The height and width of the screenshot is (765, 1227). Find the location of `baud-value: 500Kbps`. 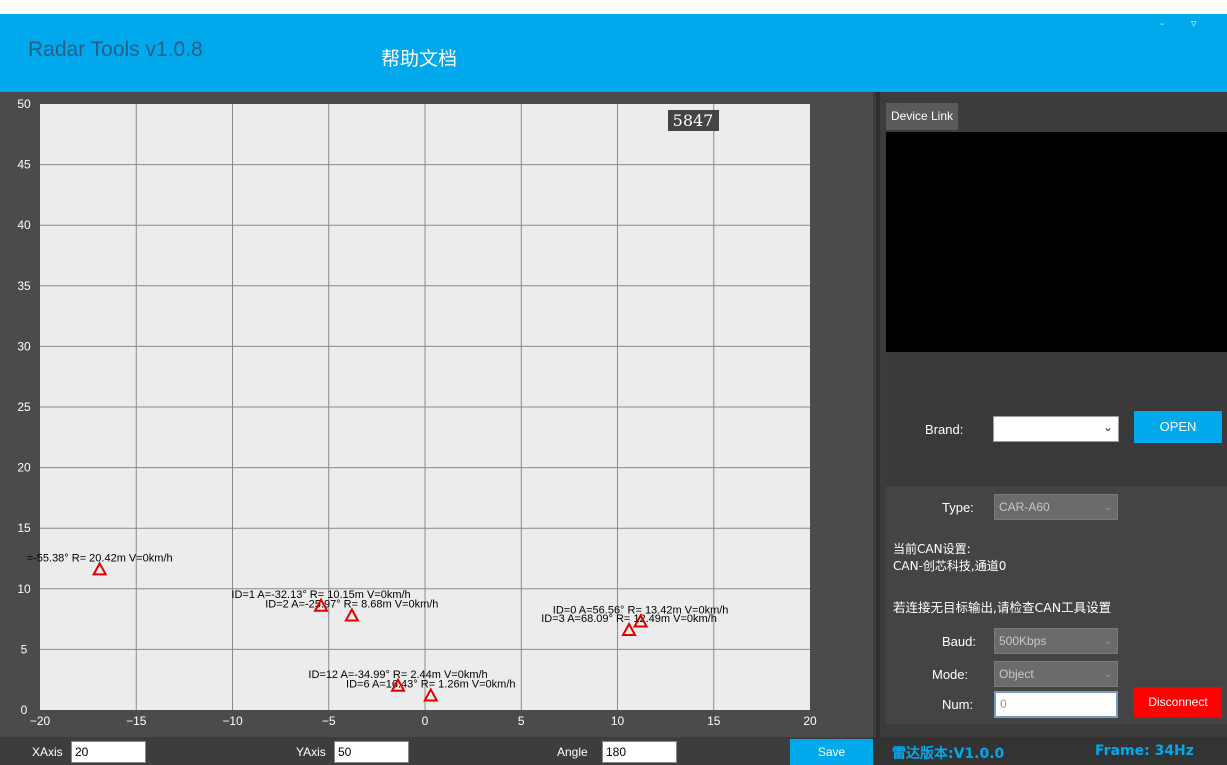

baud-value: 500Kbps is located at coordinates (1023, 641).